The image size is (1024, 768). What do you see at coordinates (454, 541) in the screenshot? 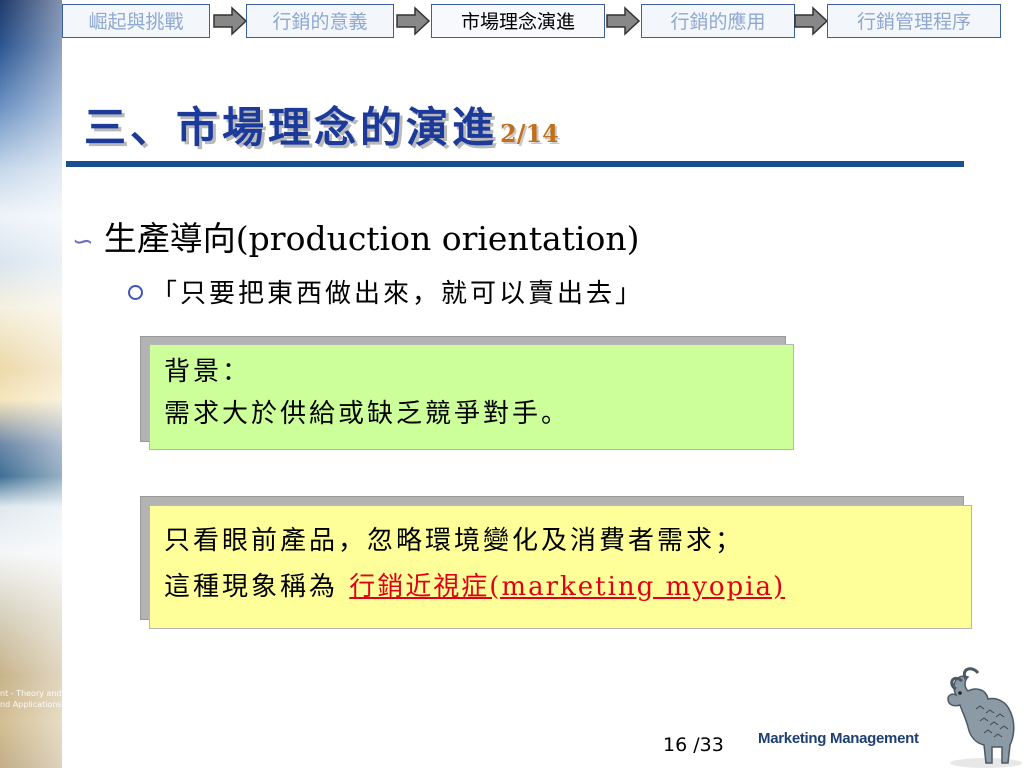
I see `myopia-note-line1: 只看眼前產品，忽略環境變化及消費者需求；` at bounding box center [454, 541].